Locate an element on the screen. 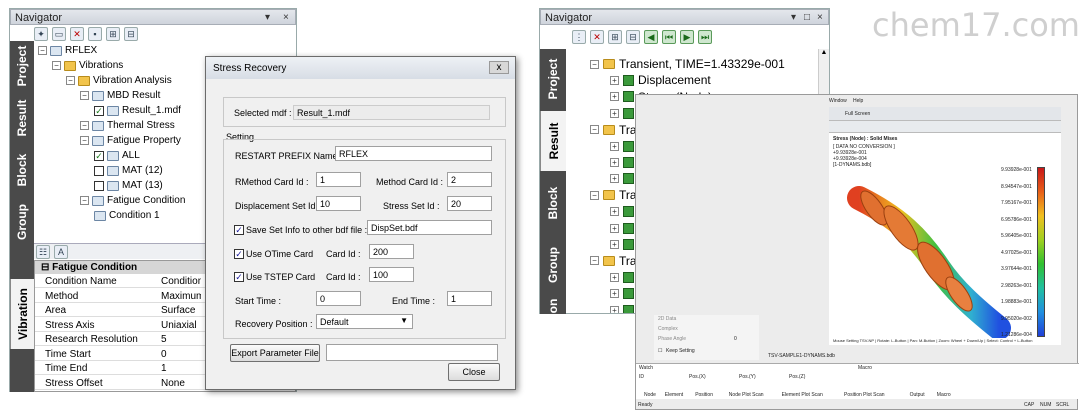 The image size is (1081, 415). stress-set-input: 20 is located at coordinates (469, 203).